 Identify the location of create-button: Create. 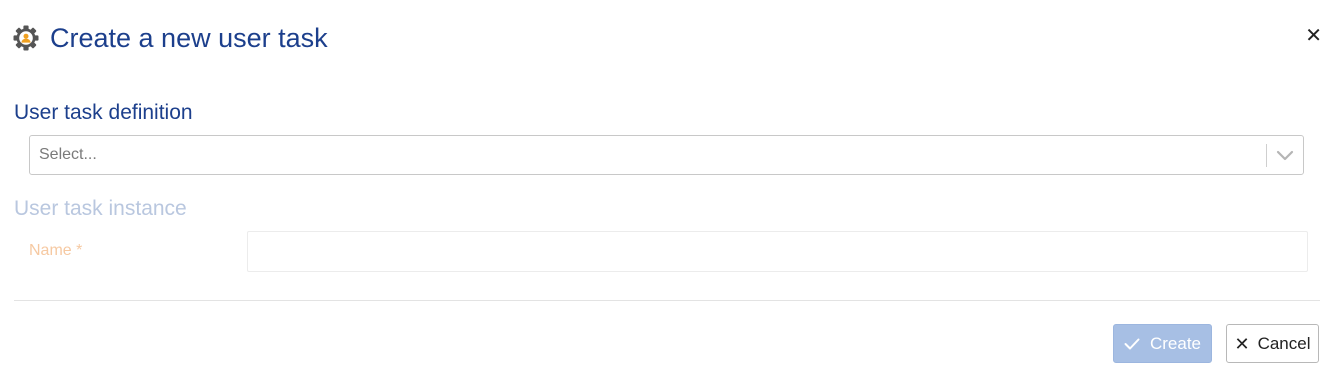
(1162, 343).